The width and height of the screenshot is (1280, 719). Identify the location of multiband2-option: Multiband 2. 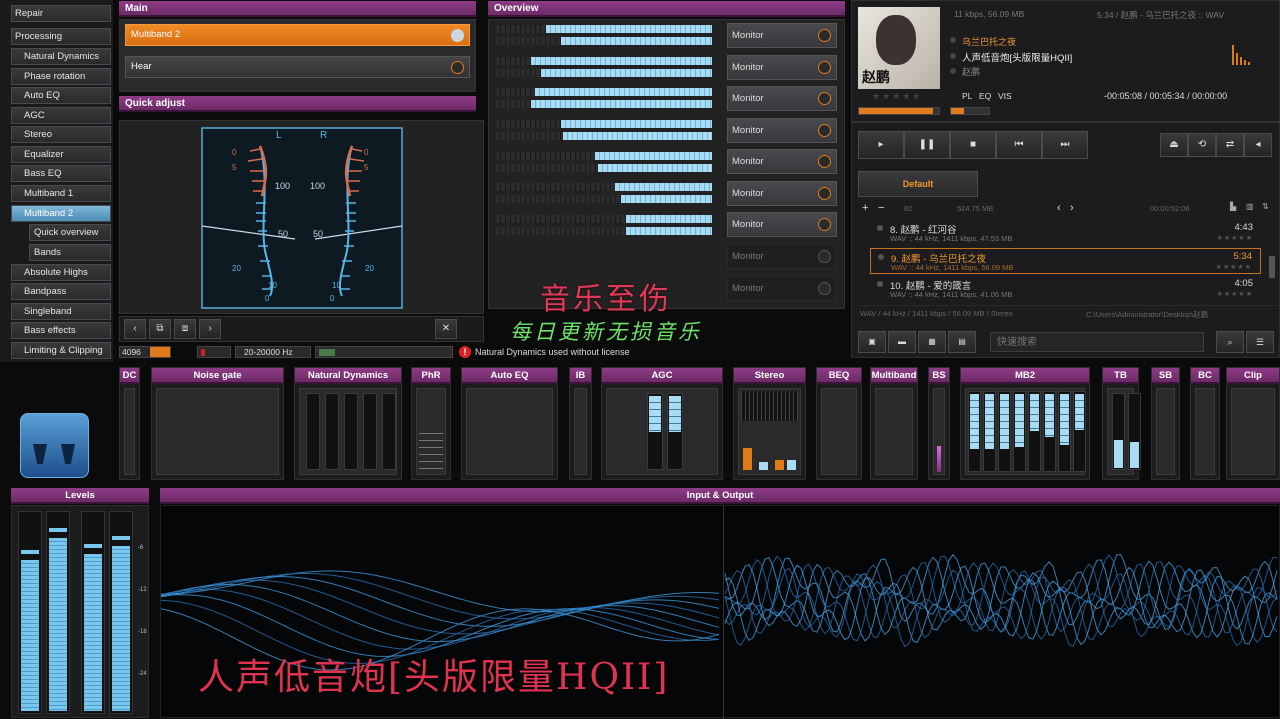
(297, 35).